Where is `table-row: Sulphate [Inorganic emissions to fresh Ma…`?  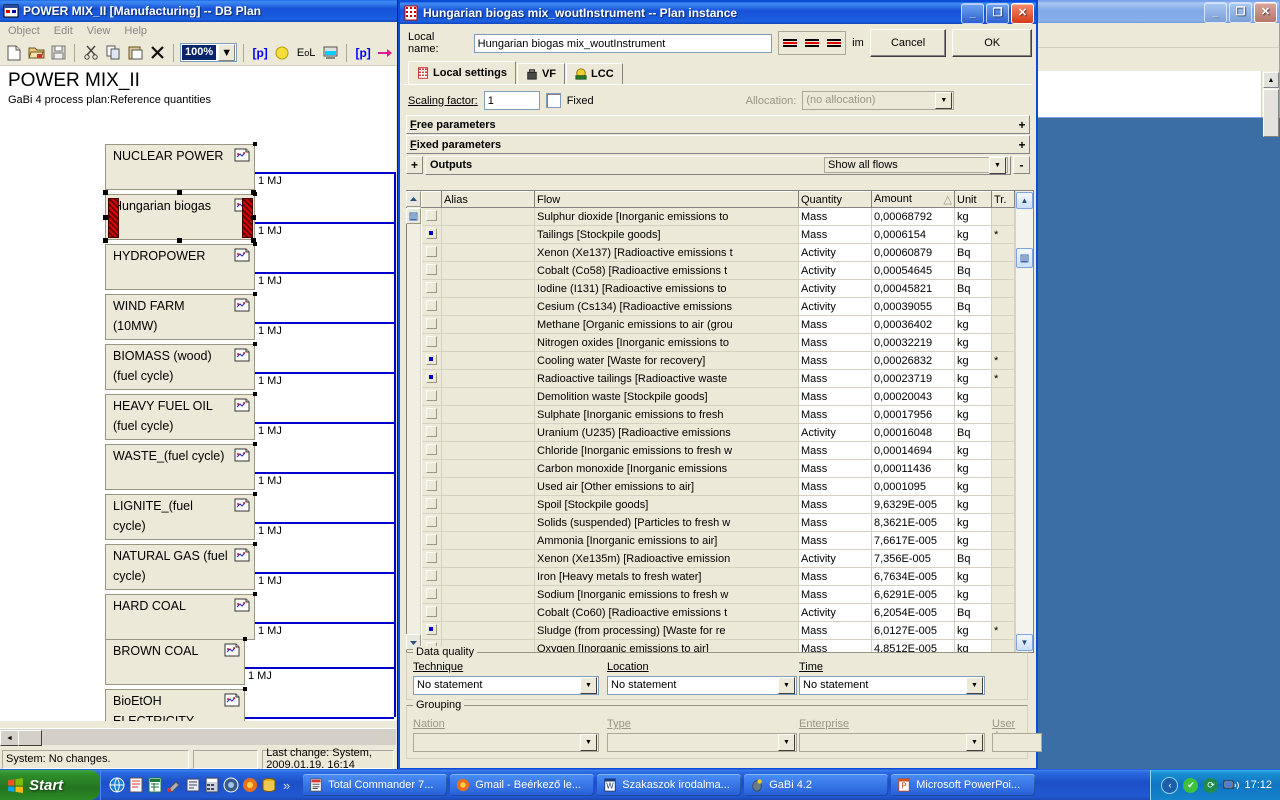
table-row: Sulphate [Inorganic emissions to fresh Ma… is located at coordinates (718, 414).